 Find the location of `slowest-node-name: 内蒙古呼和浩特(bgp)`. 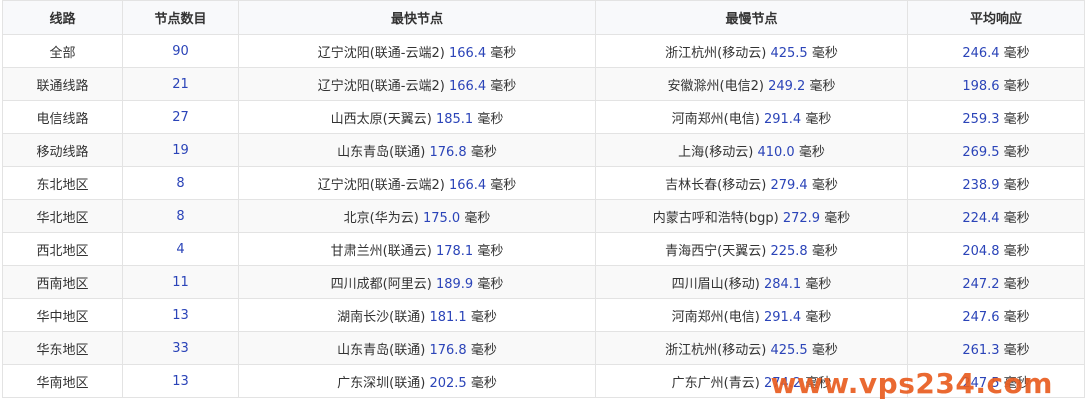

slowest-node-name: 内蒙古呼和浩特(bgp) is located at coordinates (715, 218).